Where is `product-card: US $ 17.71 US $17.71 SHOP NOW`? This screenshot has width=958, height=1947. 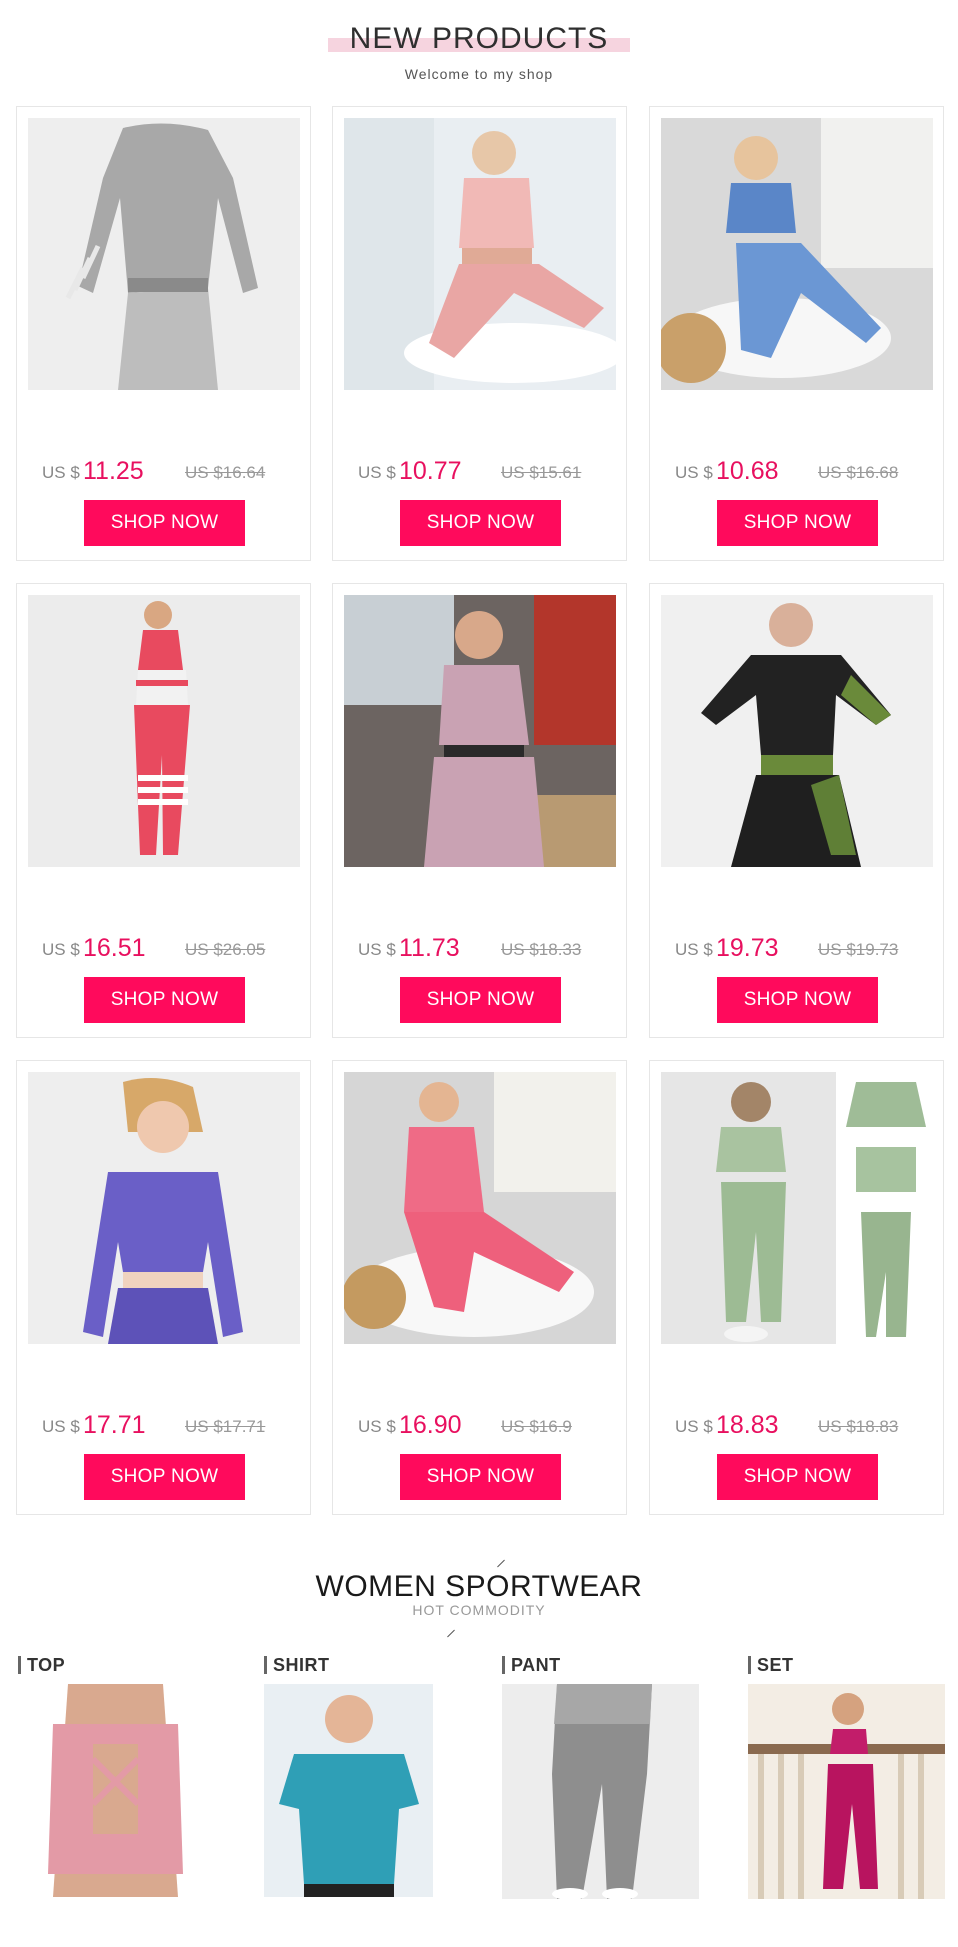 product-card: US $ 17.71 US $17.71 SHOP NOW is located at coordinates (163, 1287).